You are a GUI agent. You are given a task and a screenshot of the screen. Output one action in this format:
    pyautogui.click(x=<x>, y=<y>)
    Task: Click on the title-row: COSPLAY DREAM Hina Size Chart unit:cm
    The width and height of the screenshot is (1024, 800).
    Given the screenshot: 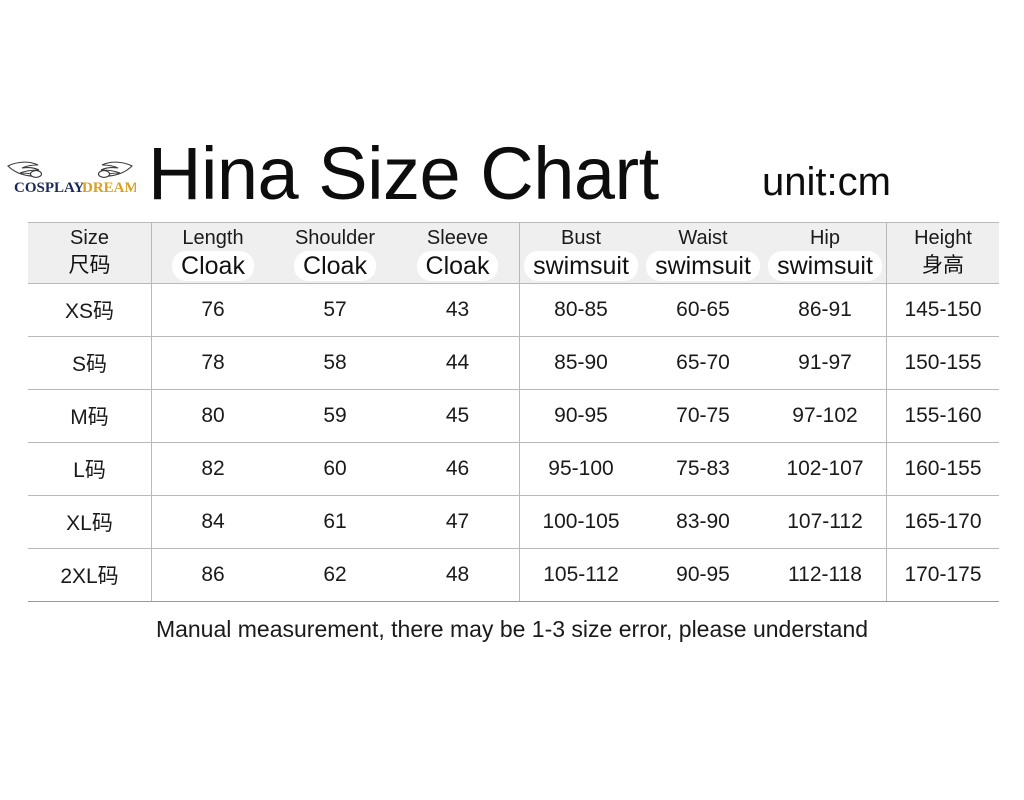 What is the action you would take?
    pyautogui.click(x=512, y=174)
    